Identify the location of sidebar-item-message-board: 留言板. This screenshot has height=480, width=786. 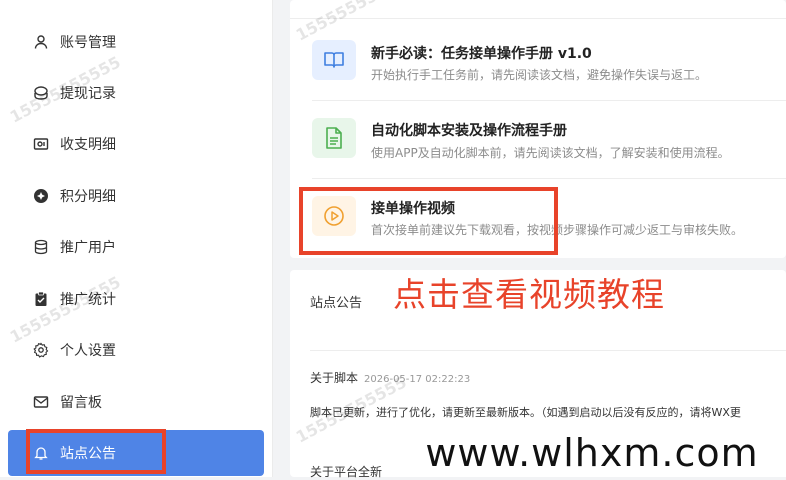
(136, 402).